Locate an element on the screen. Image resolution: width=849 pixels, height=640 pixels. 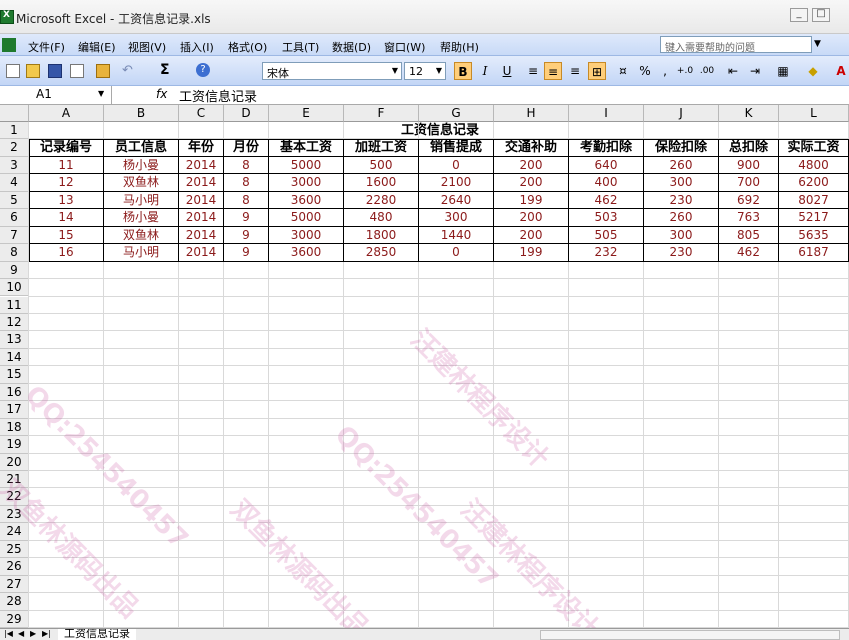
table-cell: 805 is located at coordinates (749, 235).